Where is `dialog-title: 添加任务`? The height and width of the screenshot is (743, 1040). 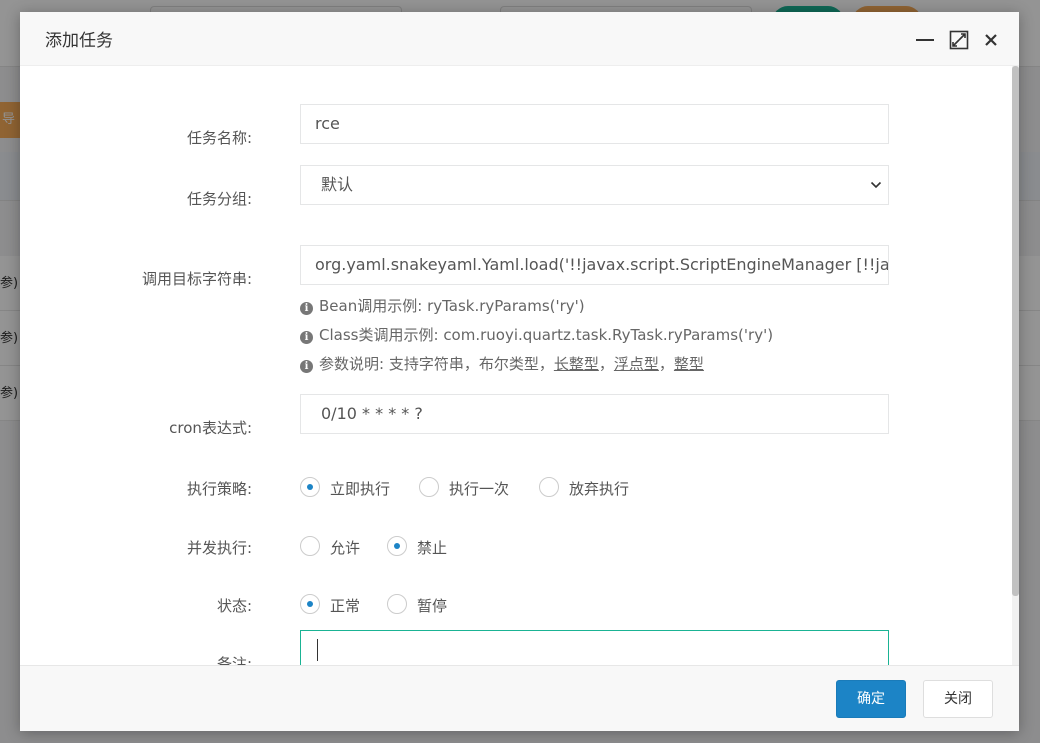
dialog-title: 添加任务 is located at coordinates (79, 41).